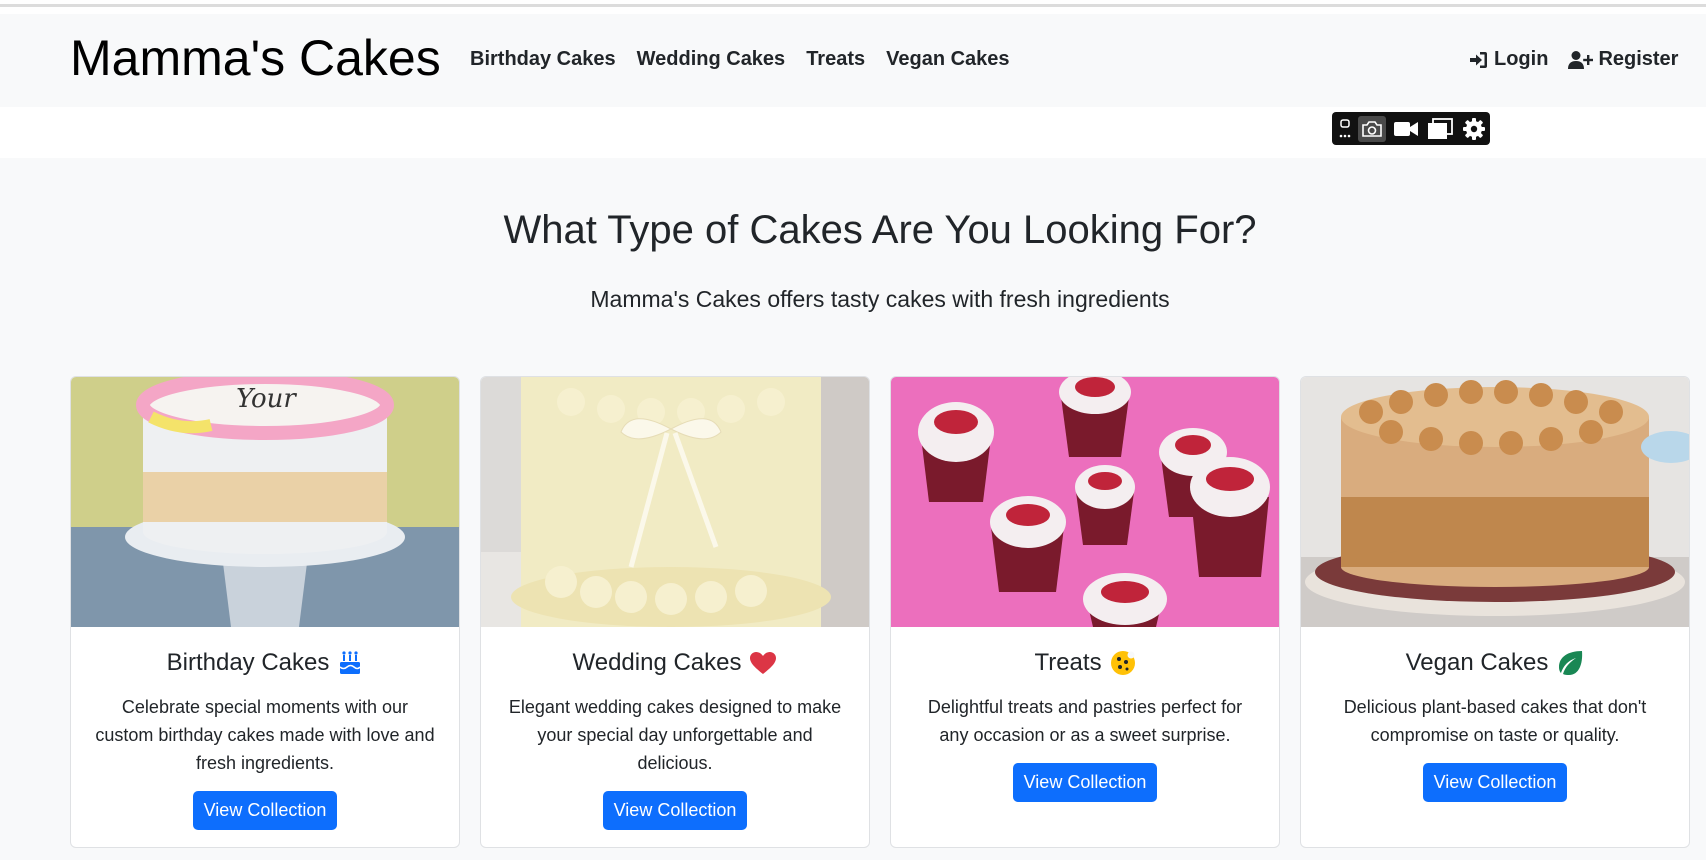 This screenshot has height=860, width=1706. Describe the element at coordinates (853, 5) in the screenshot. I see `browser-top-border` at that location.